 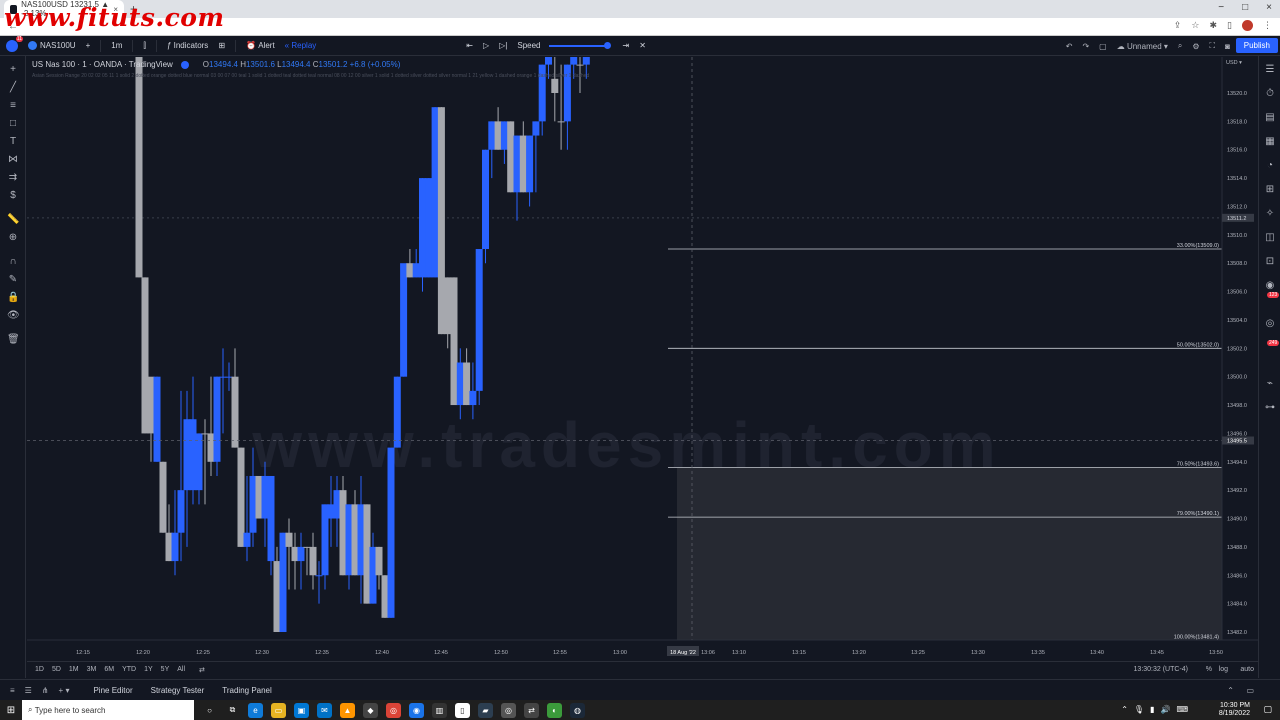 I want to click on streams-icon: ⊡, so click(x=1270, y=262).